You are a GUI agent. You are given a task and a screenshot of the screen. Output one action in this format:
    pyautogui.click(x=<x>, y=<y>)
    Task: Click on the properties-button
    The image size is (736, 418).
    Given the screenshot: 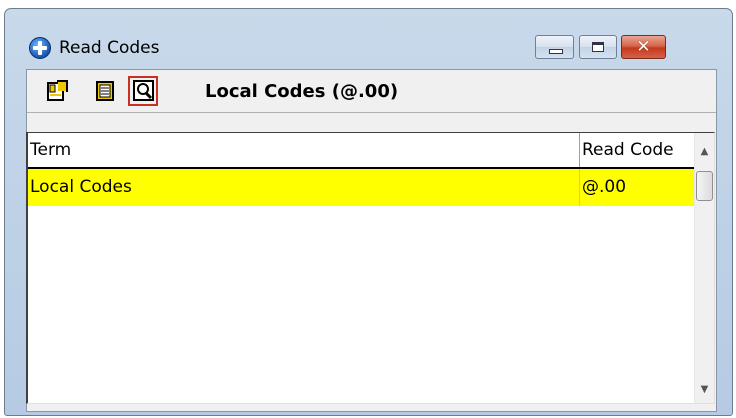 What is the action you would take?
    pyautogui.click(x=105, y=91)
    